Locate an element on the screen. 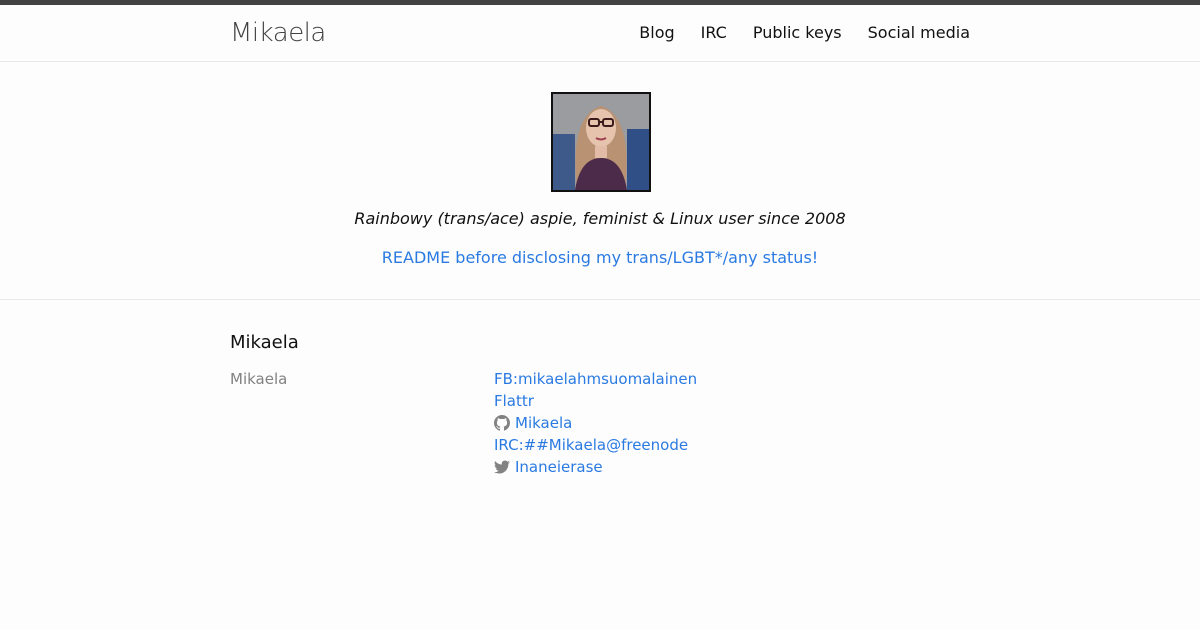 The height and width of the screenshot is (630, 1200). github-icon is located at coordinates (502, 423).